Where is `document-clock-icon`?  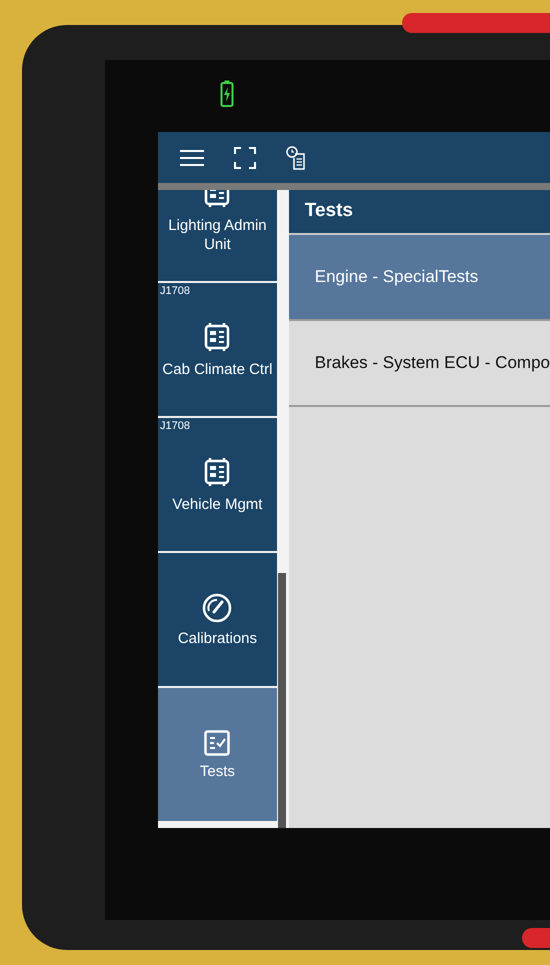 document-clock-icon is located at coordinates (296, 158).